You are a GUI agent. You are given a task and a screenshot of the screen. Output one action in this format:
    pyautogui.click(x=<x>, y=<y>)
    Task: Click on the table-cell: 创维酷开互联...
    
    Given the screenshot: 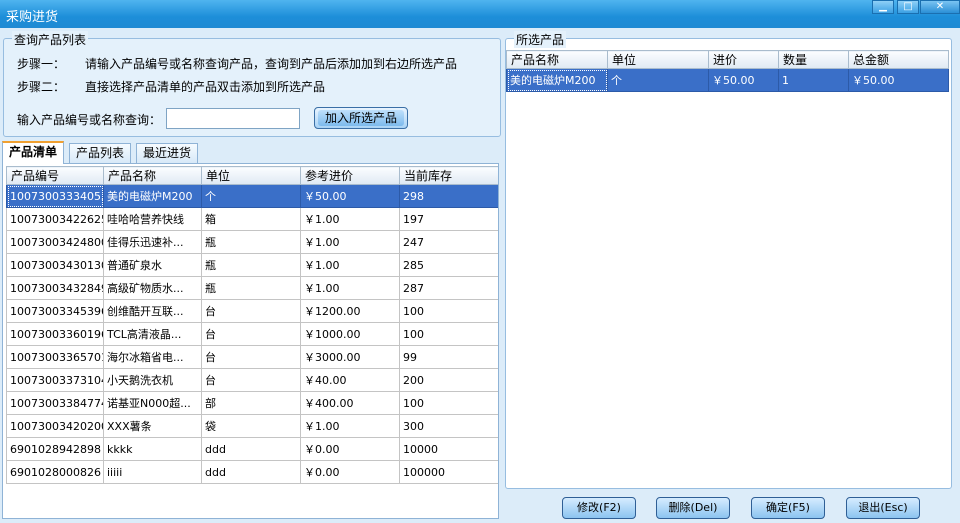 What is the action you would take?
    pyautogui.click(x=152, y=311)
    